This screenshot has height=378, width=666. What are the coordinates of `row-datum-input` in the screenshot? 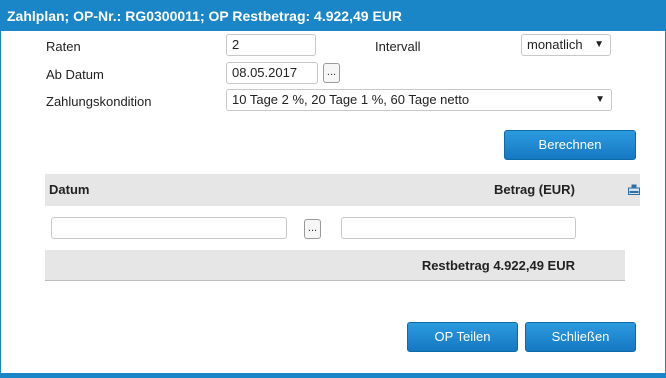 It's located at (169, 228).